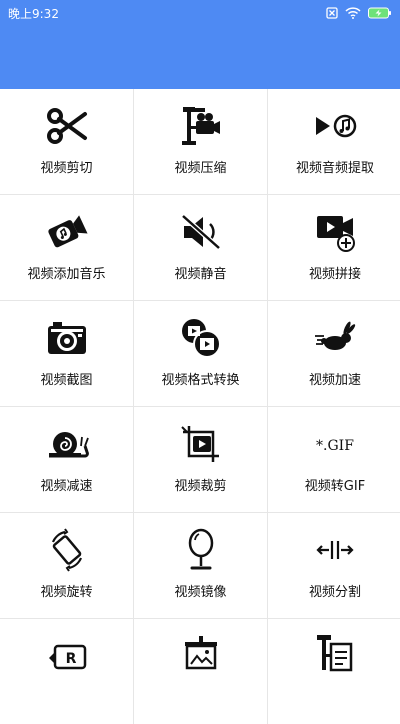 The width and height of the screenshot is (400, 724). I want to click on tool-split: 视频分割, so click(334, 565).